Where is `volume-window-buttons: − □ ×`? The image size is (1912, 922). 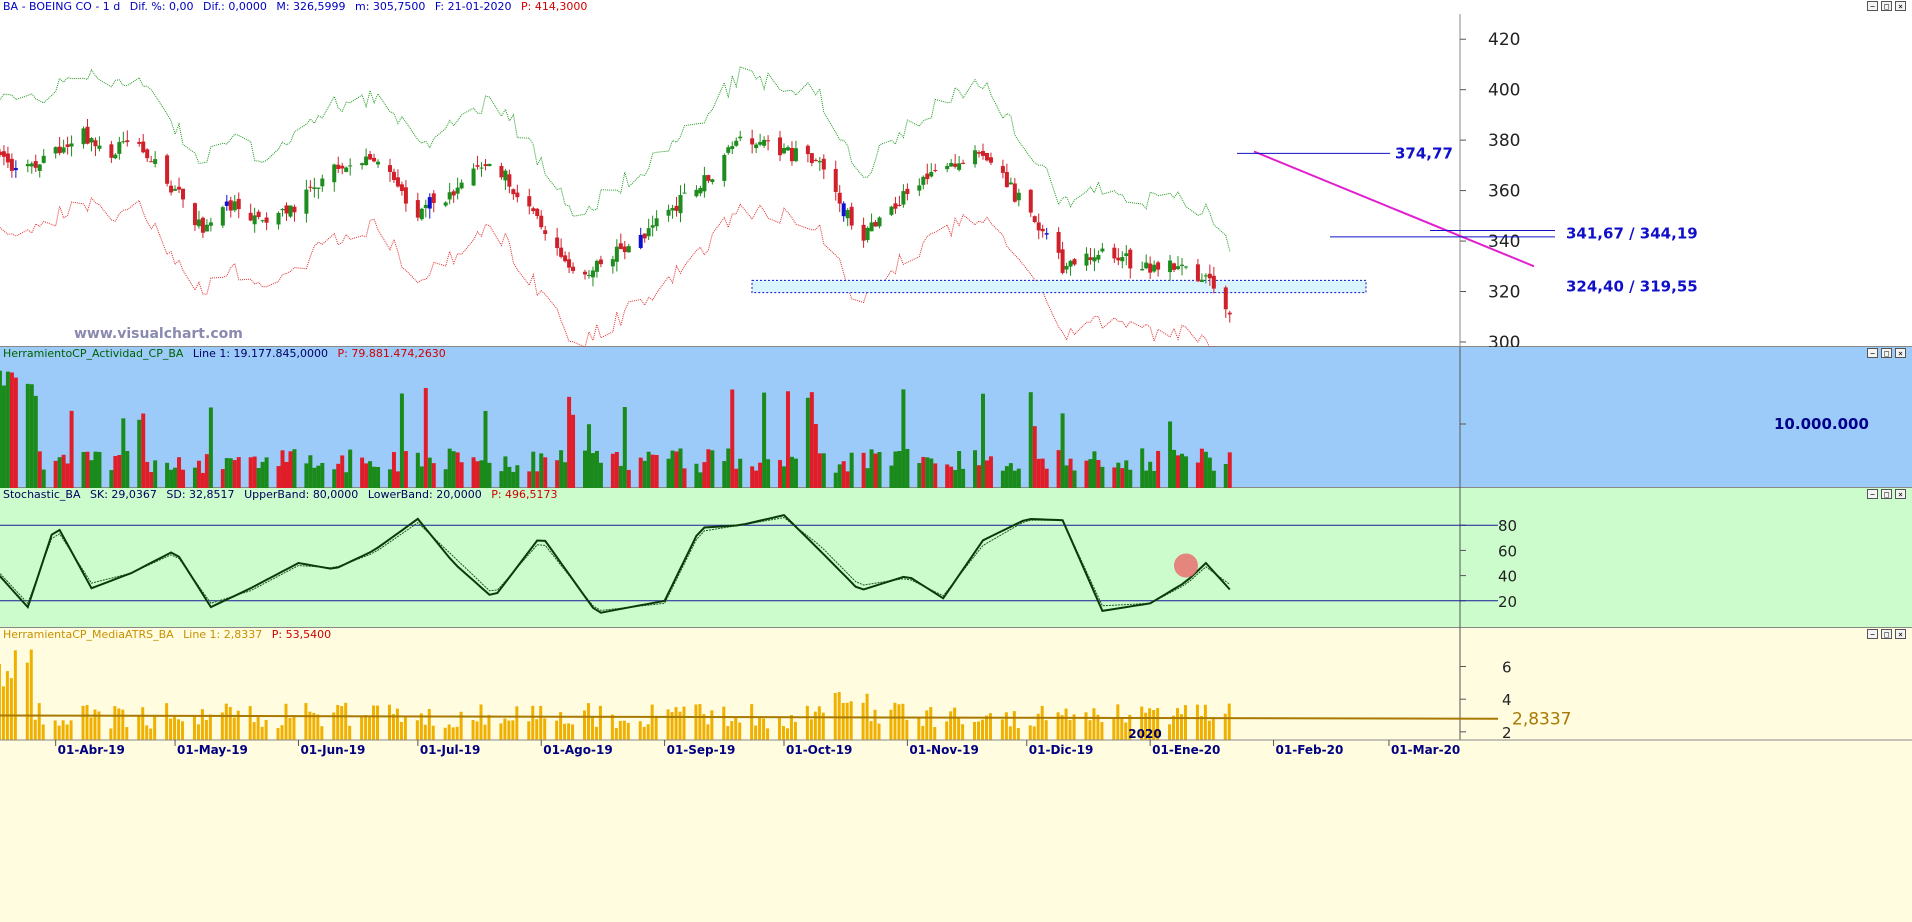 volume-window-buttons: − □ × is located at coordinates (1886, 353).